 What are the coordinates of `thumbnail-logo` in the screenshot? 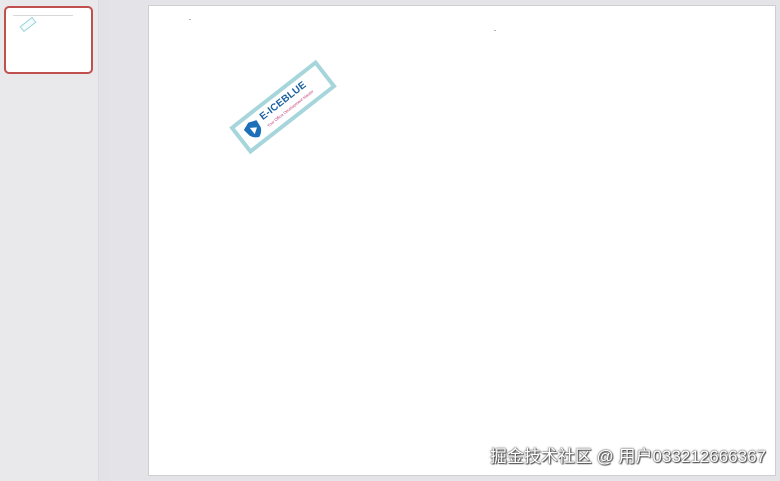 It's located at (28, 24).